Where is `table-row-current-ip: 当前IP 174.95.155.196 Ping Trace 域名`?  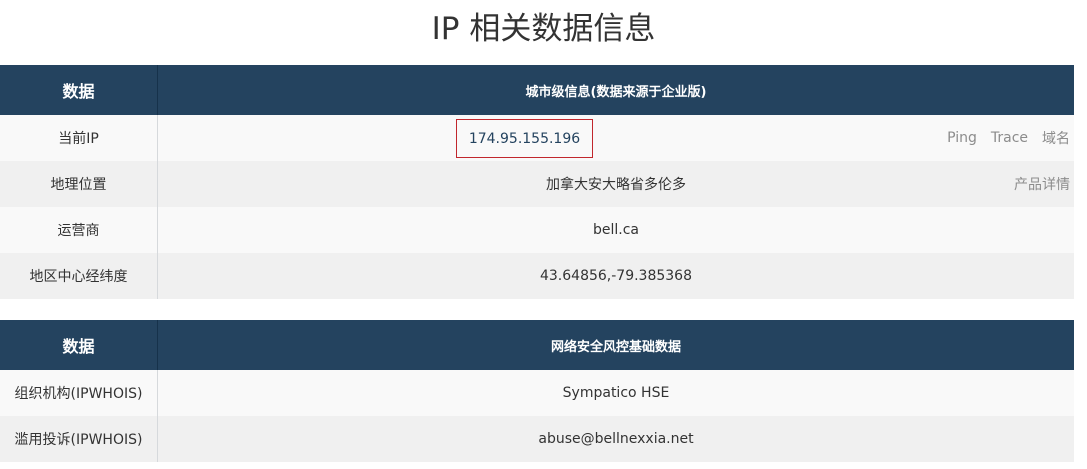
table-row-current-ip: 当前IP 174.95.155.196 Ping Trace 域名 is located at coordinates (537, 138).